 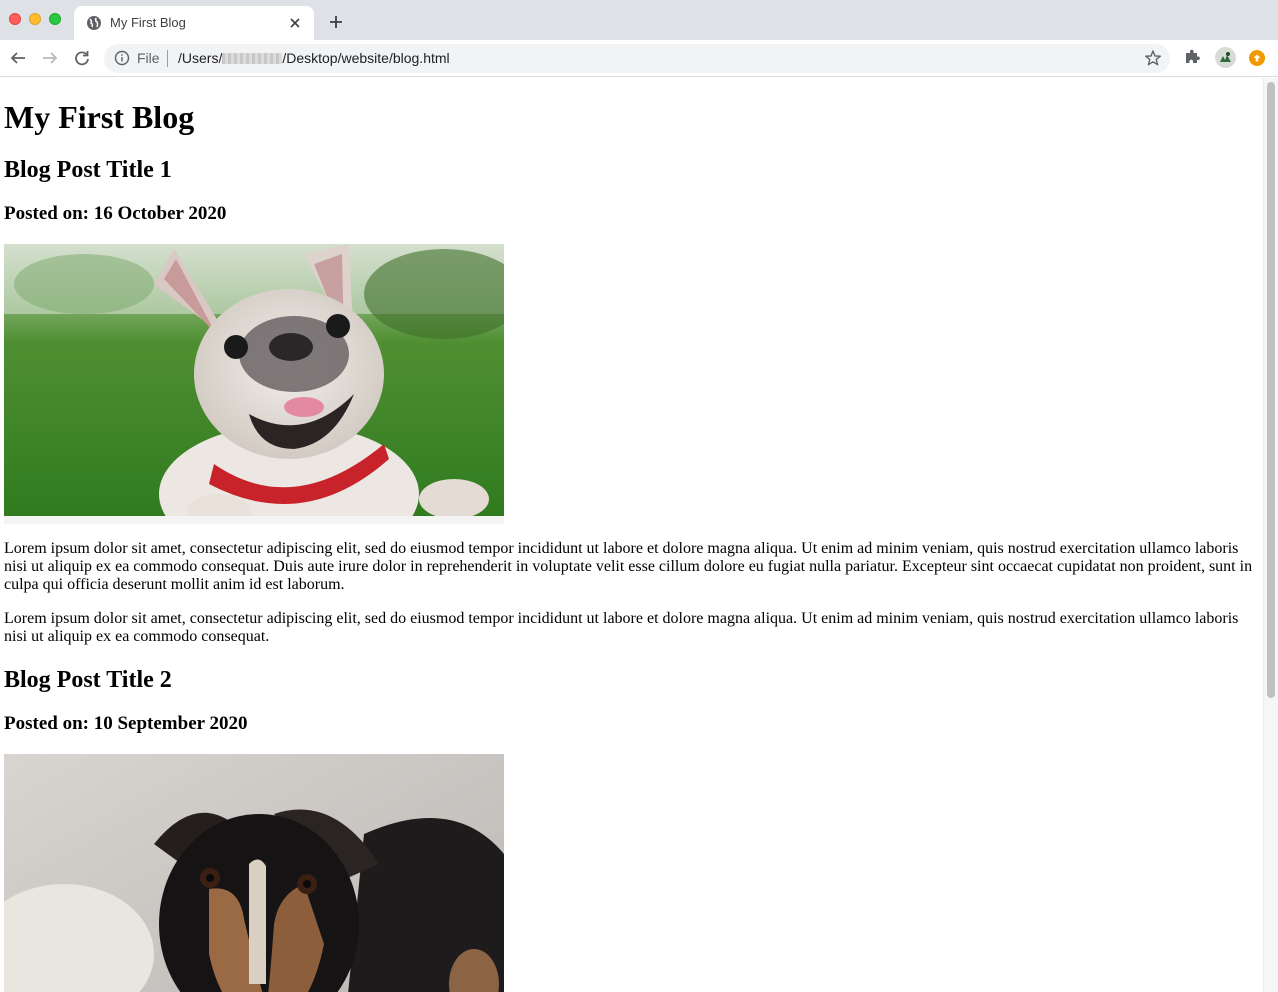 I want to click on vertical-scrollbar, so click(x=1270, y=535).